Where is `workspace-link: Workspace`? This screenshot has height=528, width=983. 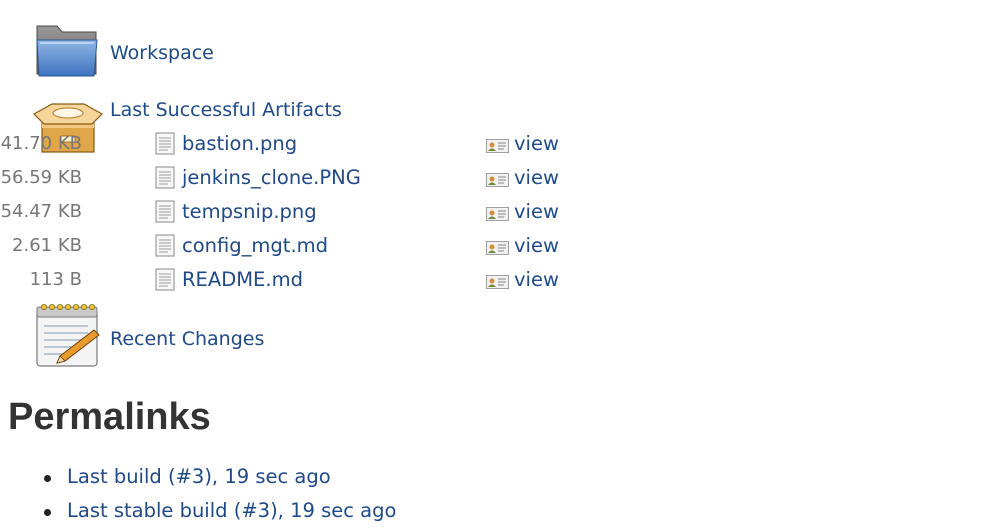
workspace-link: Workspace is located at coordinates (162, 53).